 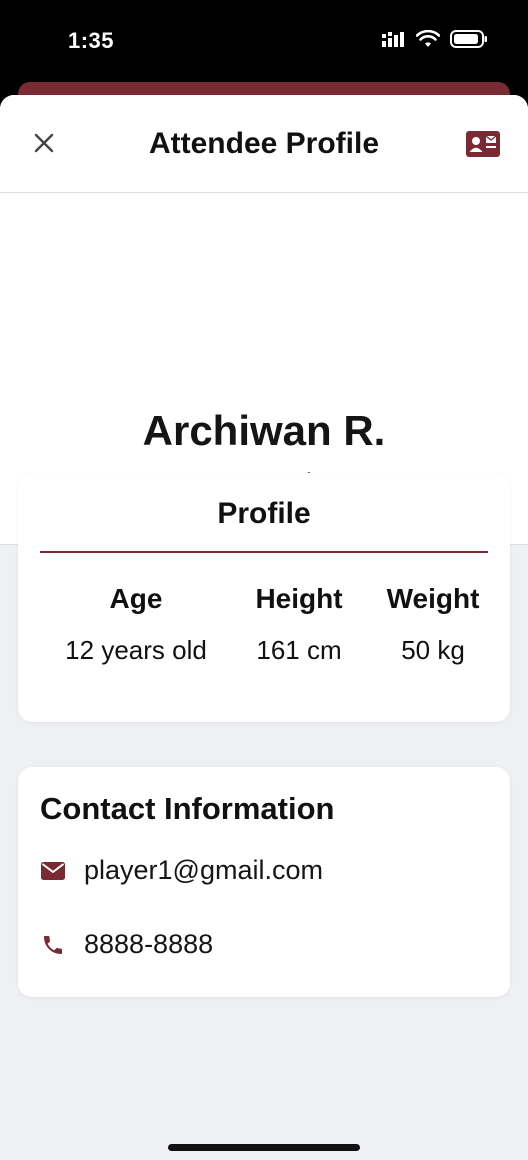 What do you see at coordinates (428, 38) in the screenshot?
I see `wifi-icon` at bounding box center [428, 38].